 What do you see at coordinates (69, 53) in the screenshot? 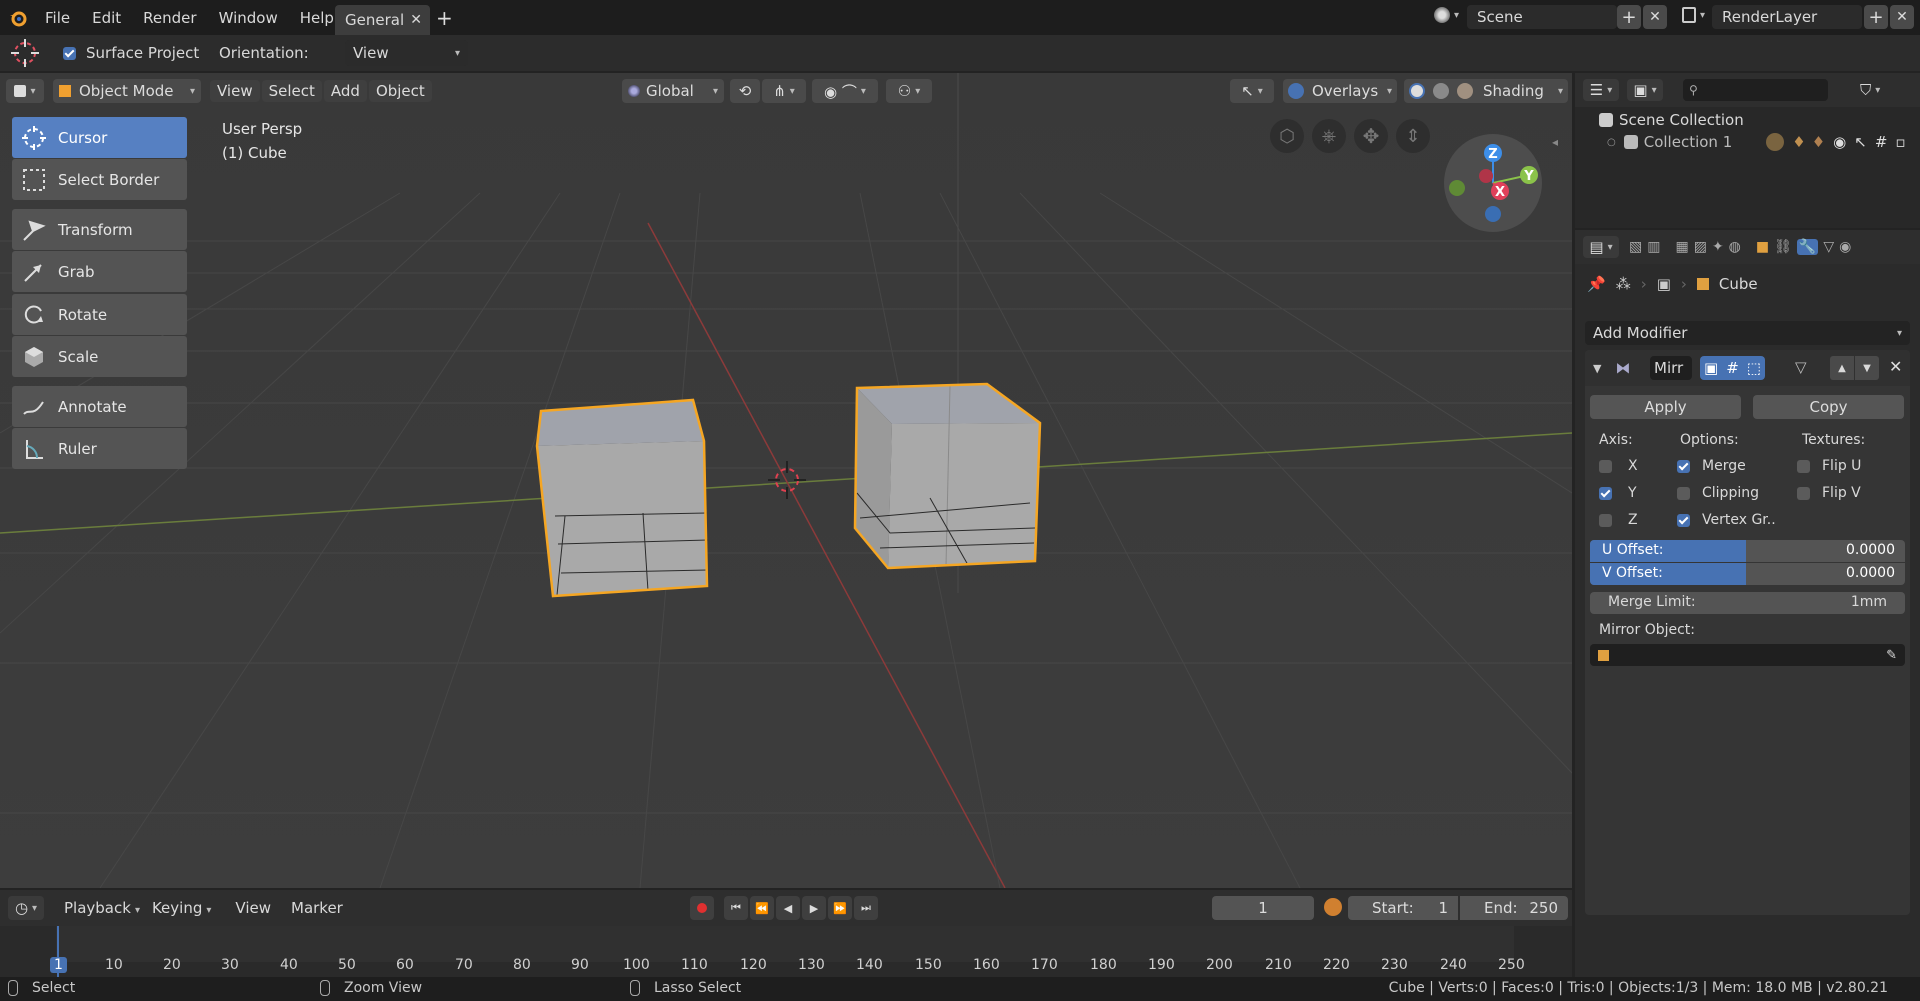
I see `surface-project-checkbox` at bounding box center [69, 53].